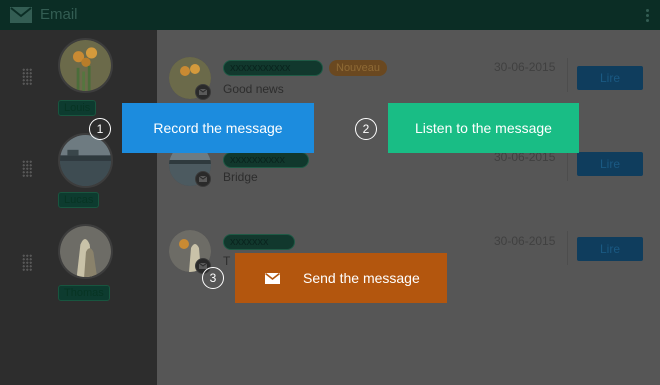 This screenshot has height=385, width=660. What do you see at coordinates (648, 16) in the screenshot?
I see `more-options-icon` at bounding box center [648, 16].